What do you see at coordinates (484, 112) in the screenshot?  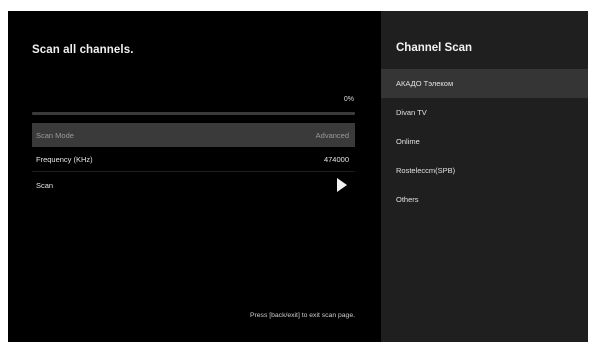 I see `provider-item-divan-tv: Divan TV` at bounding box center [484, 112].